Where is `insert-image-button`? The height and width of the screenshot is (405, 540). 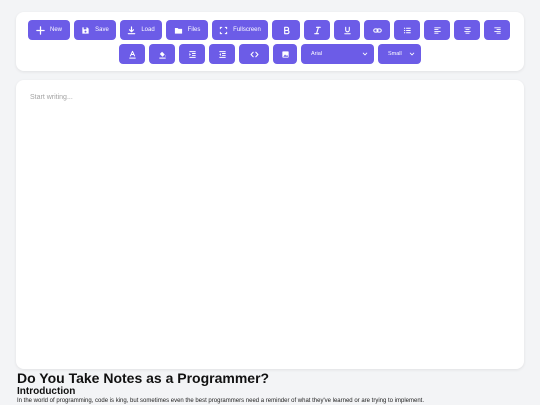 insert-image-button is located at coordinates (285, 54).